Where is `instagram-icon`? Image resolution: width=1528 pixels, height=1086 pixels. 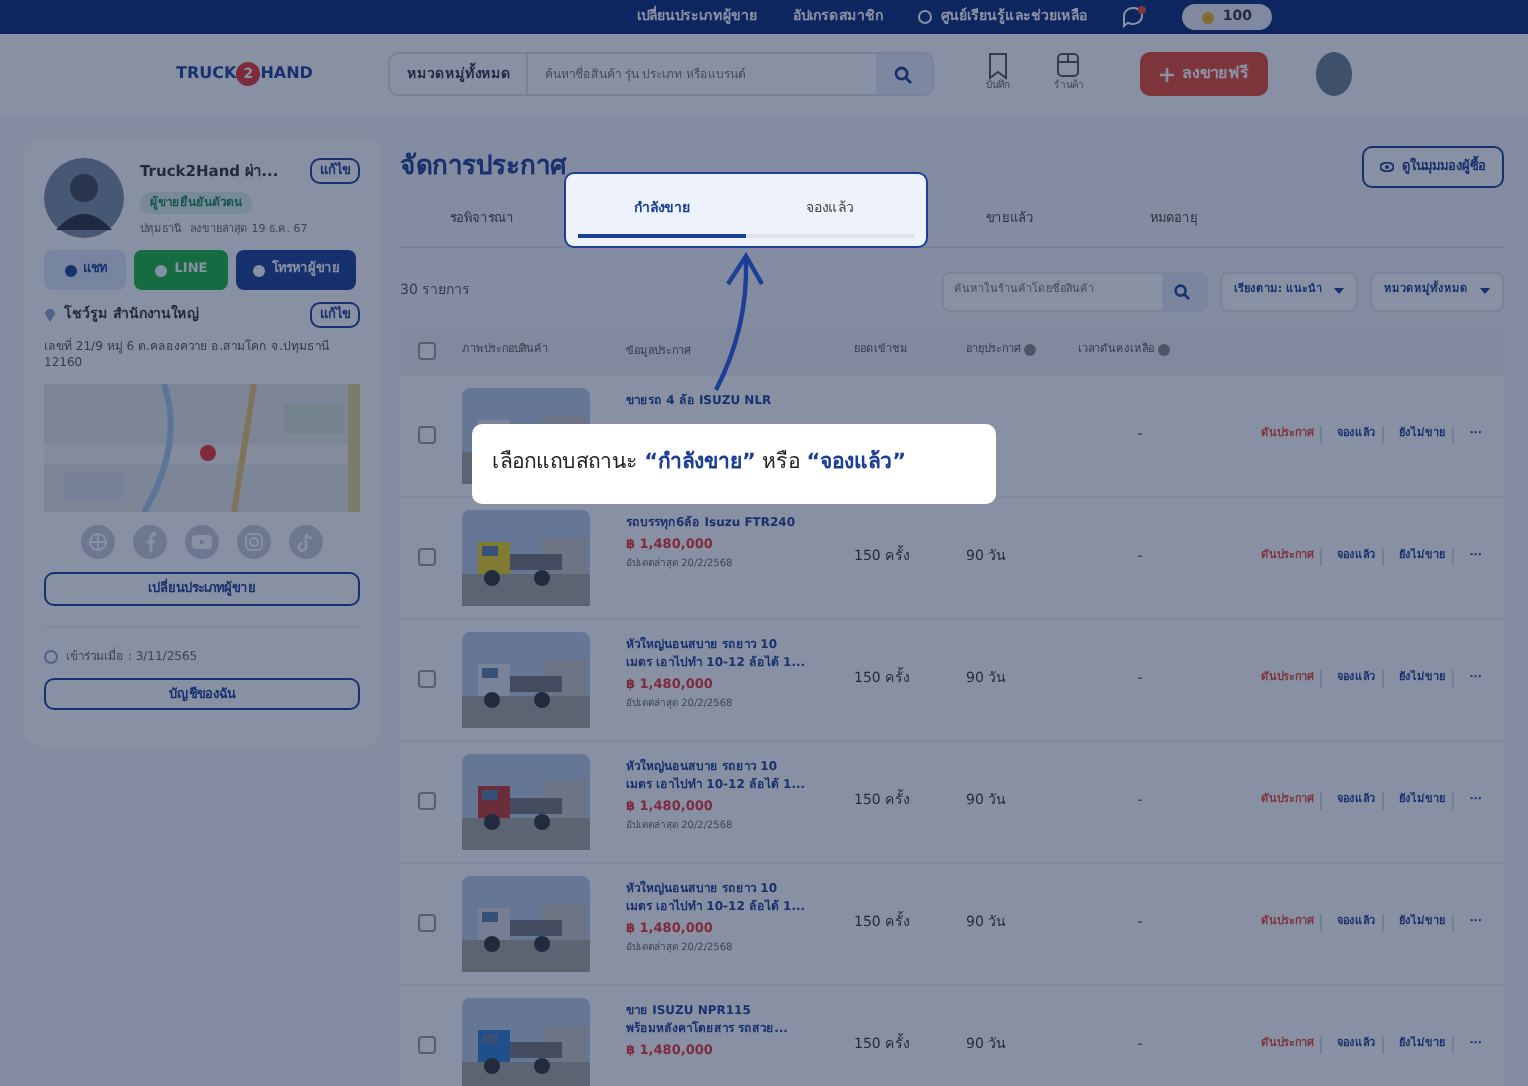
instagram-icon is located at coordinates (254, 542).